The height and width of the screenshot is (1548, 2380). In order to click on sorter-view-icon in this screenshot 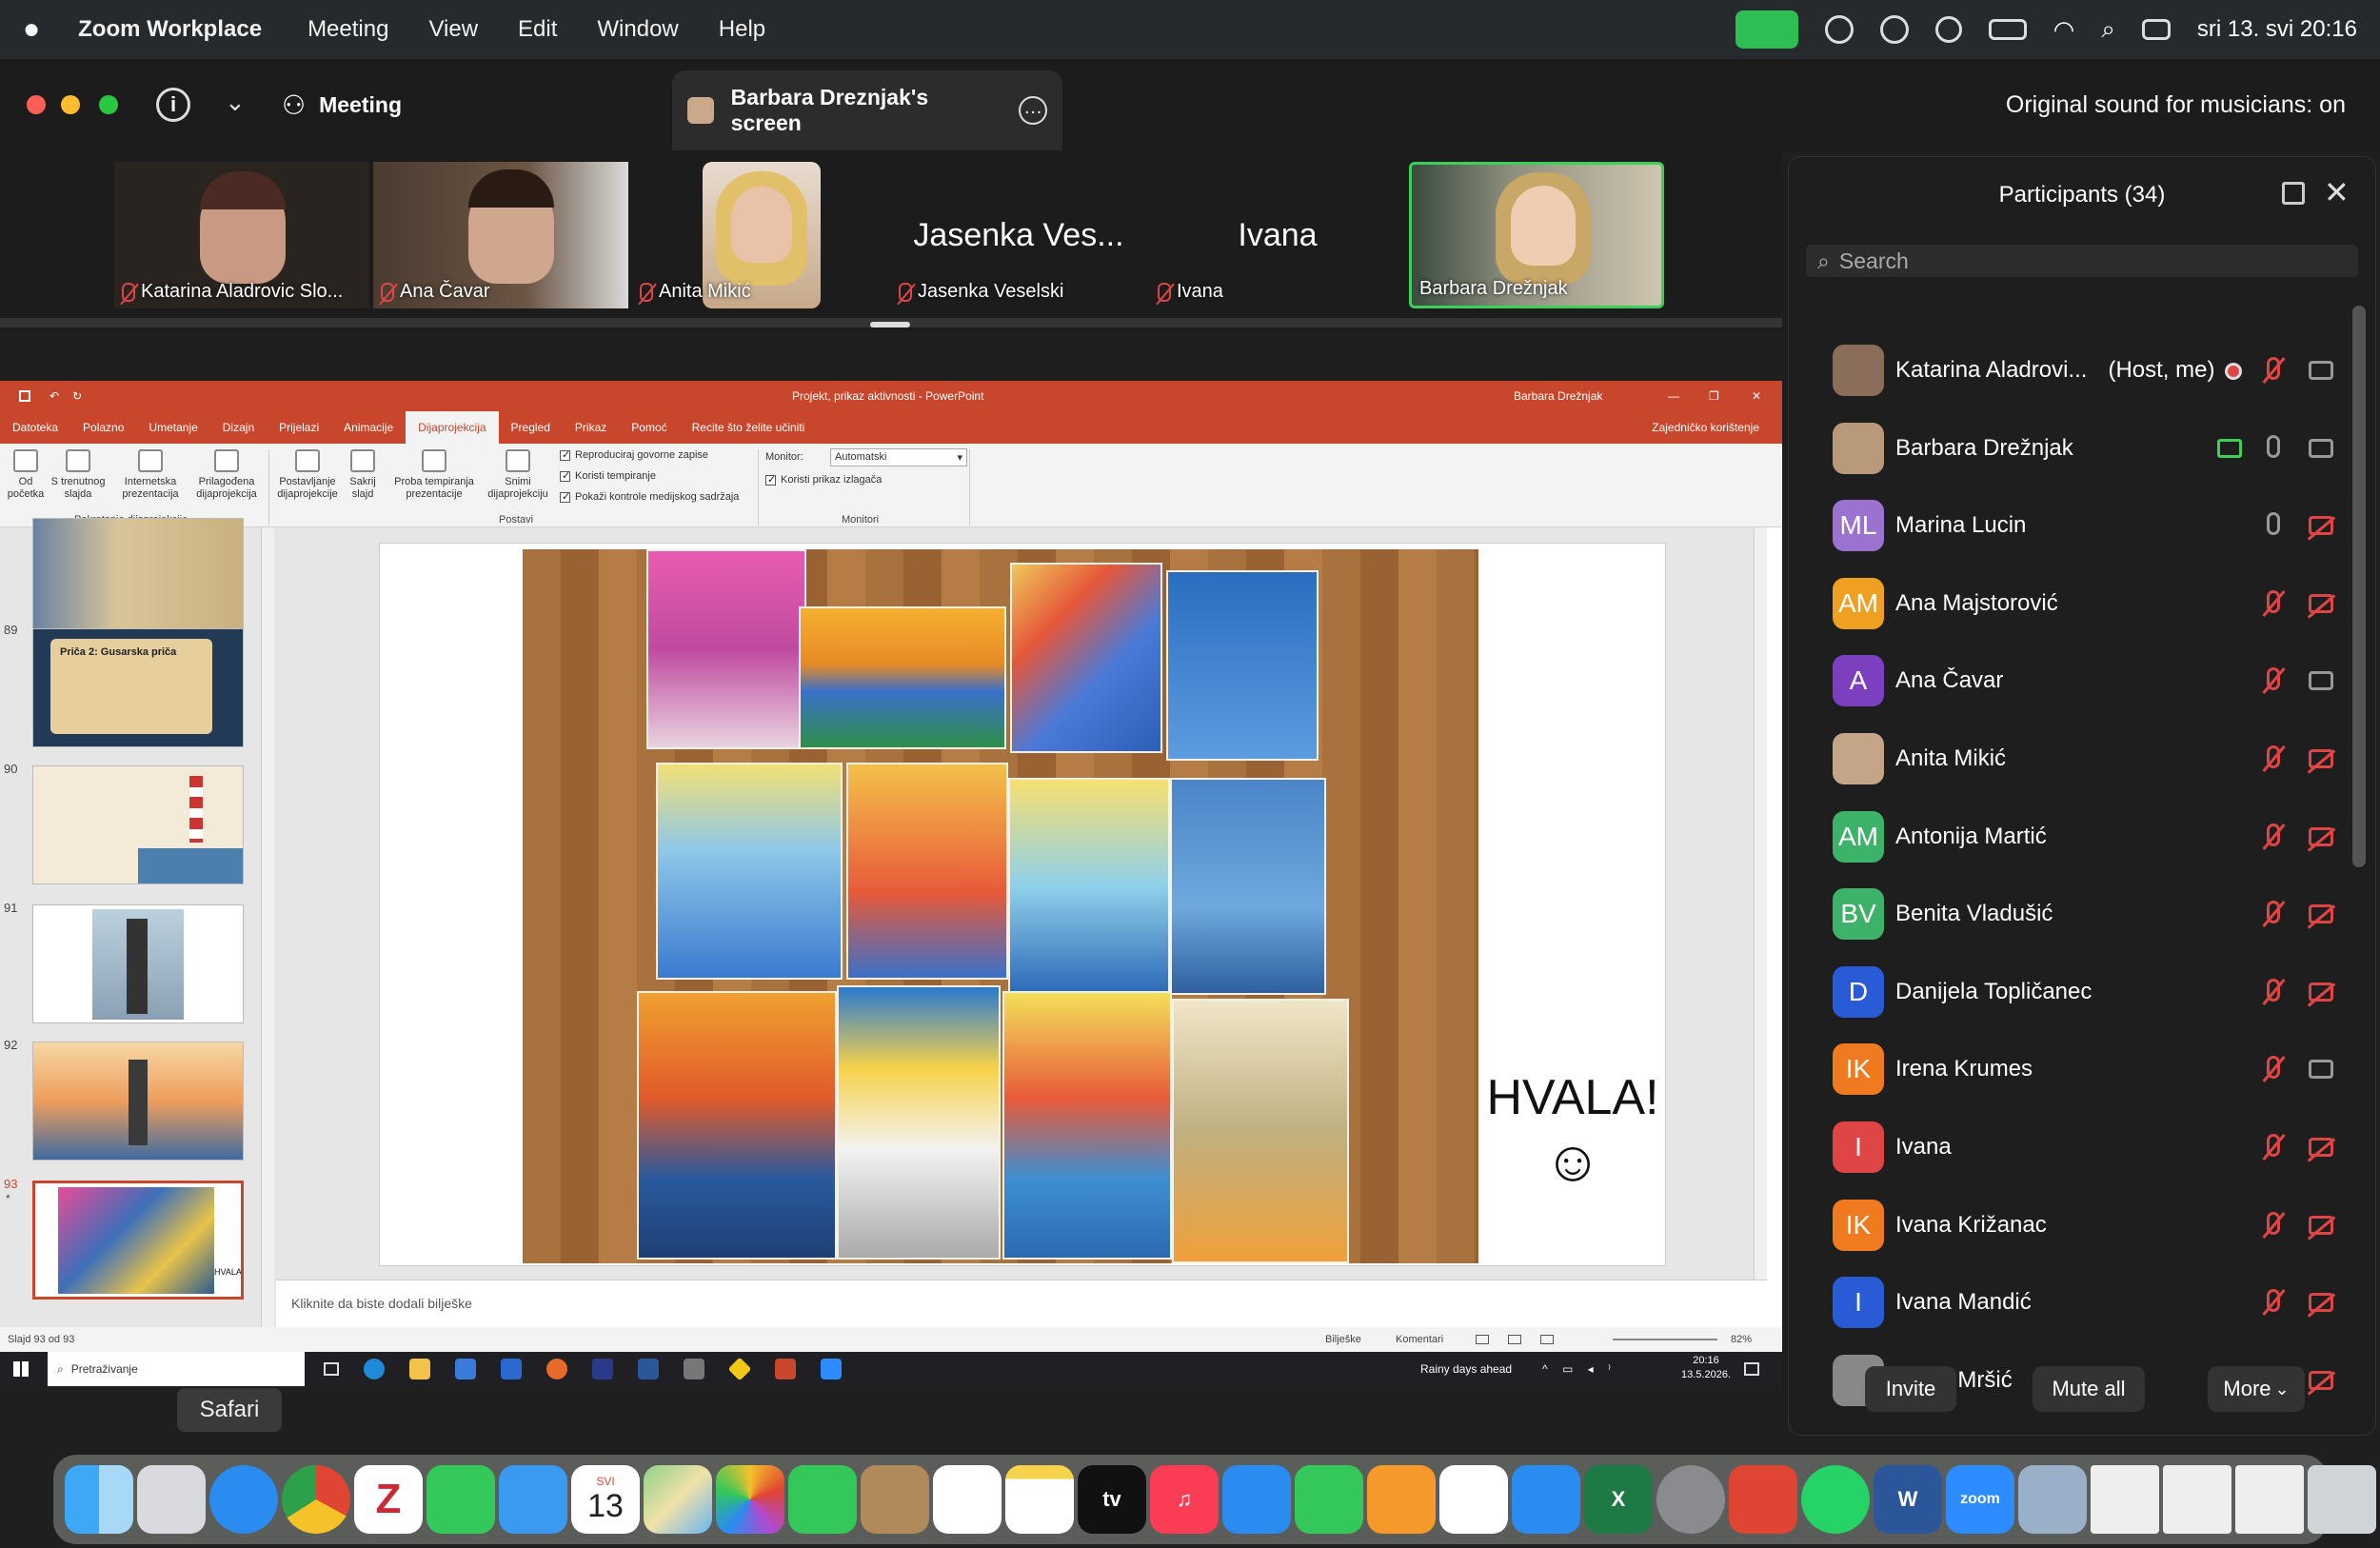, I will do `click(1514, 1339)`.